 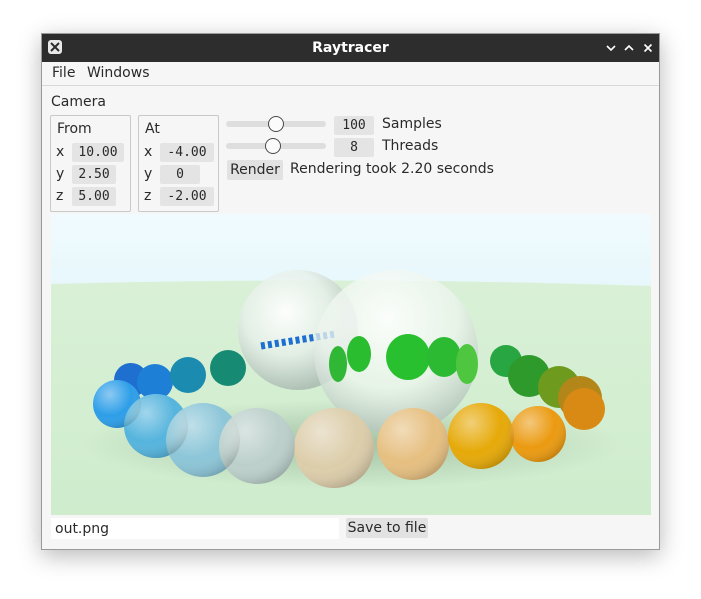 What do you see at coordinates (273, 146) in the screenshot?
I see `threads-slider-thumb` at bounding box center [273, 146].